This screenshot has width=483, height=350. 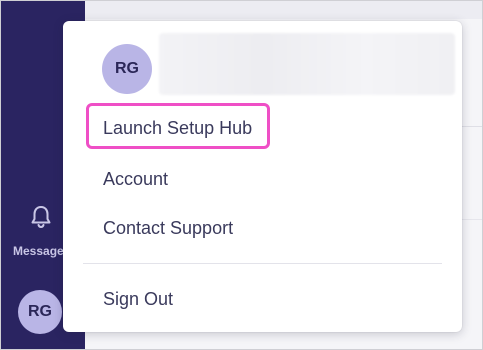 I want to click on menu-avatar-initials: RG, so click(x=127, y=68).